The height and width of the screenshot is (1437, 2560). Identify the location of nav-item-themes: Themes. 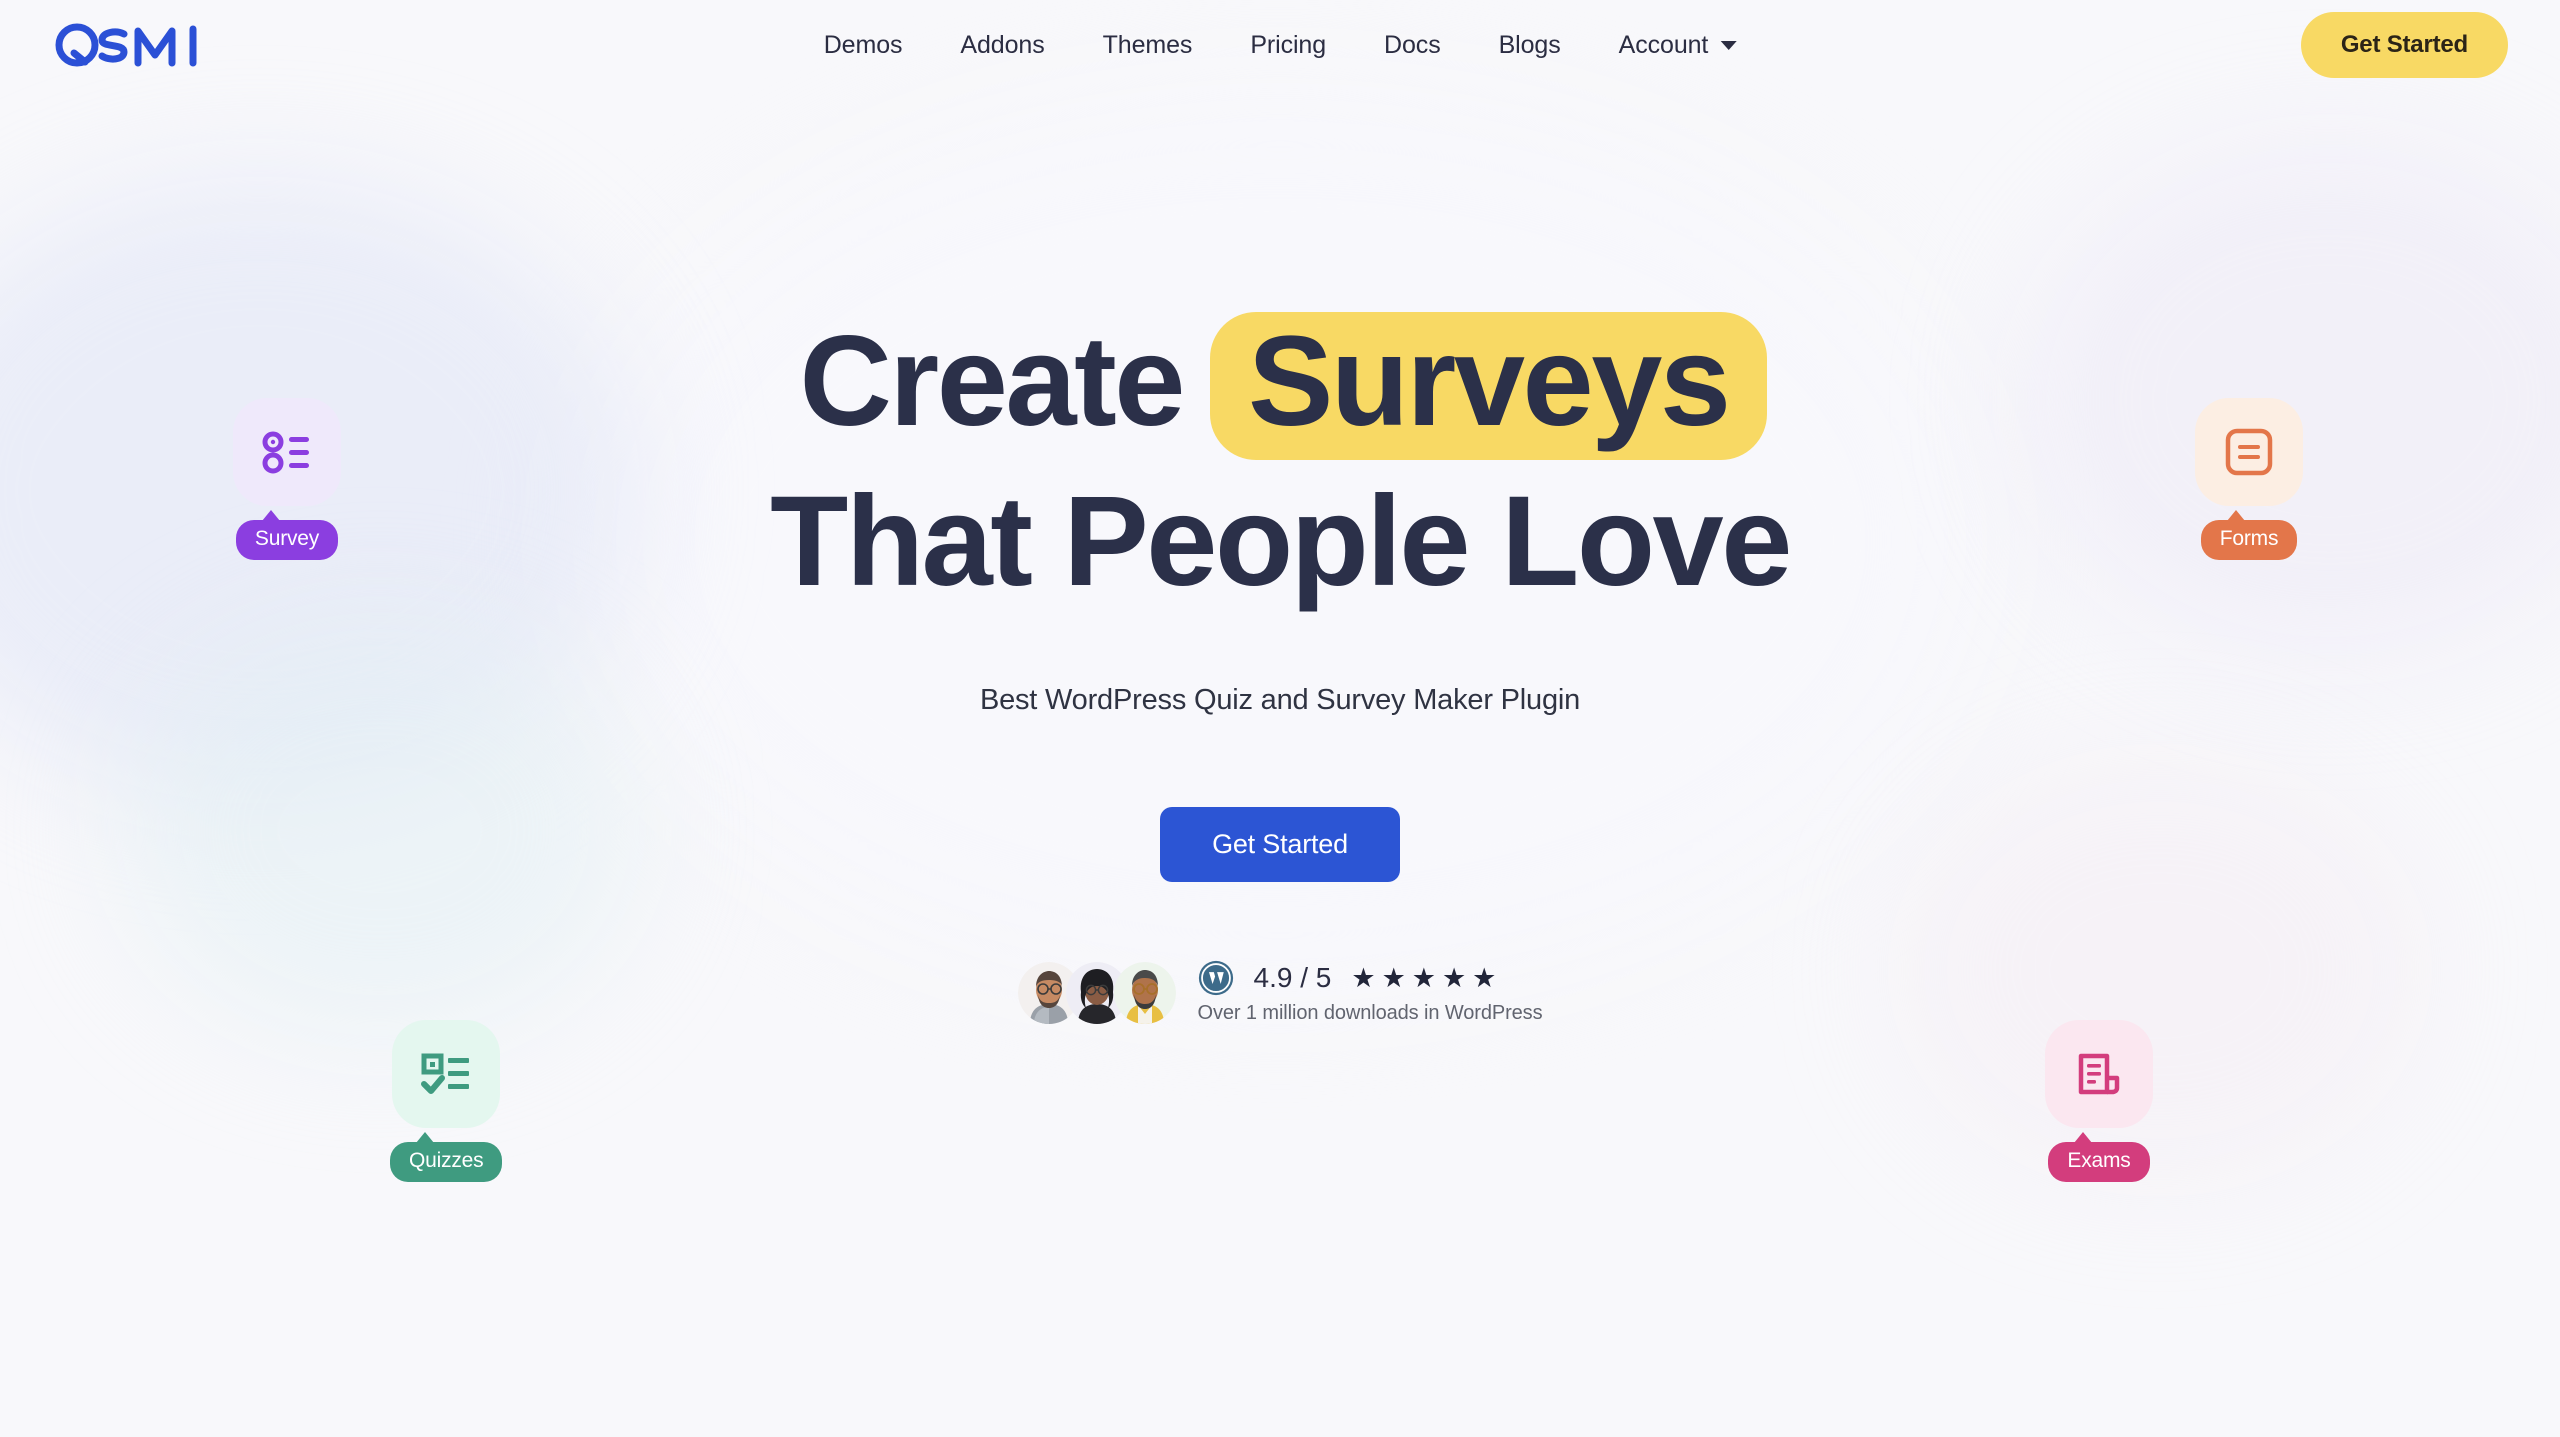
(1148, 45).